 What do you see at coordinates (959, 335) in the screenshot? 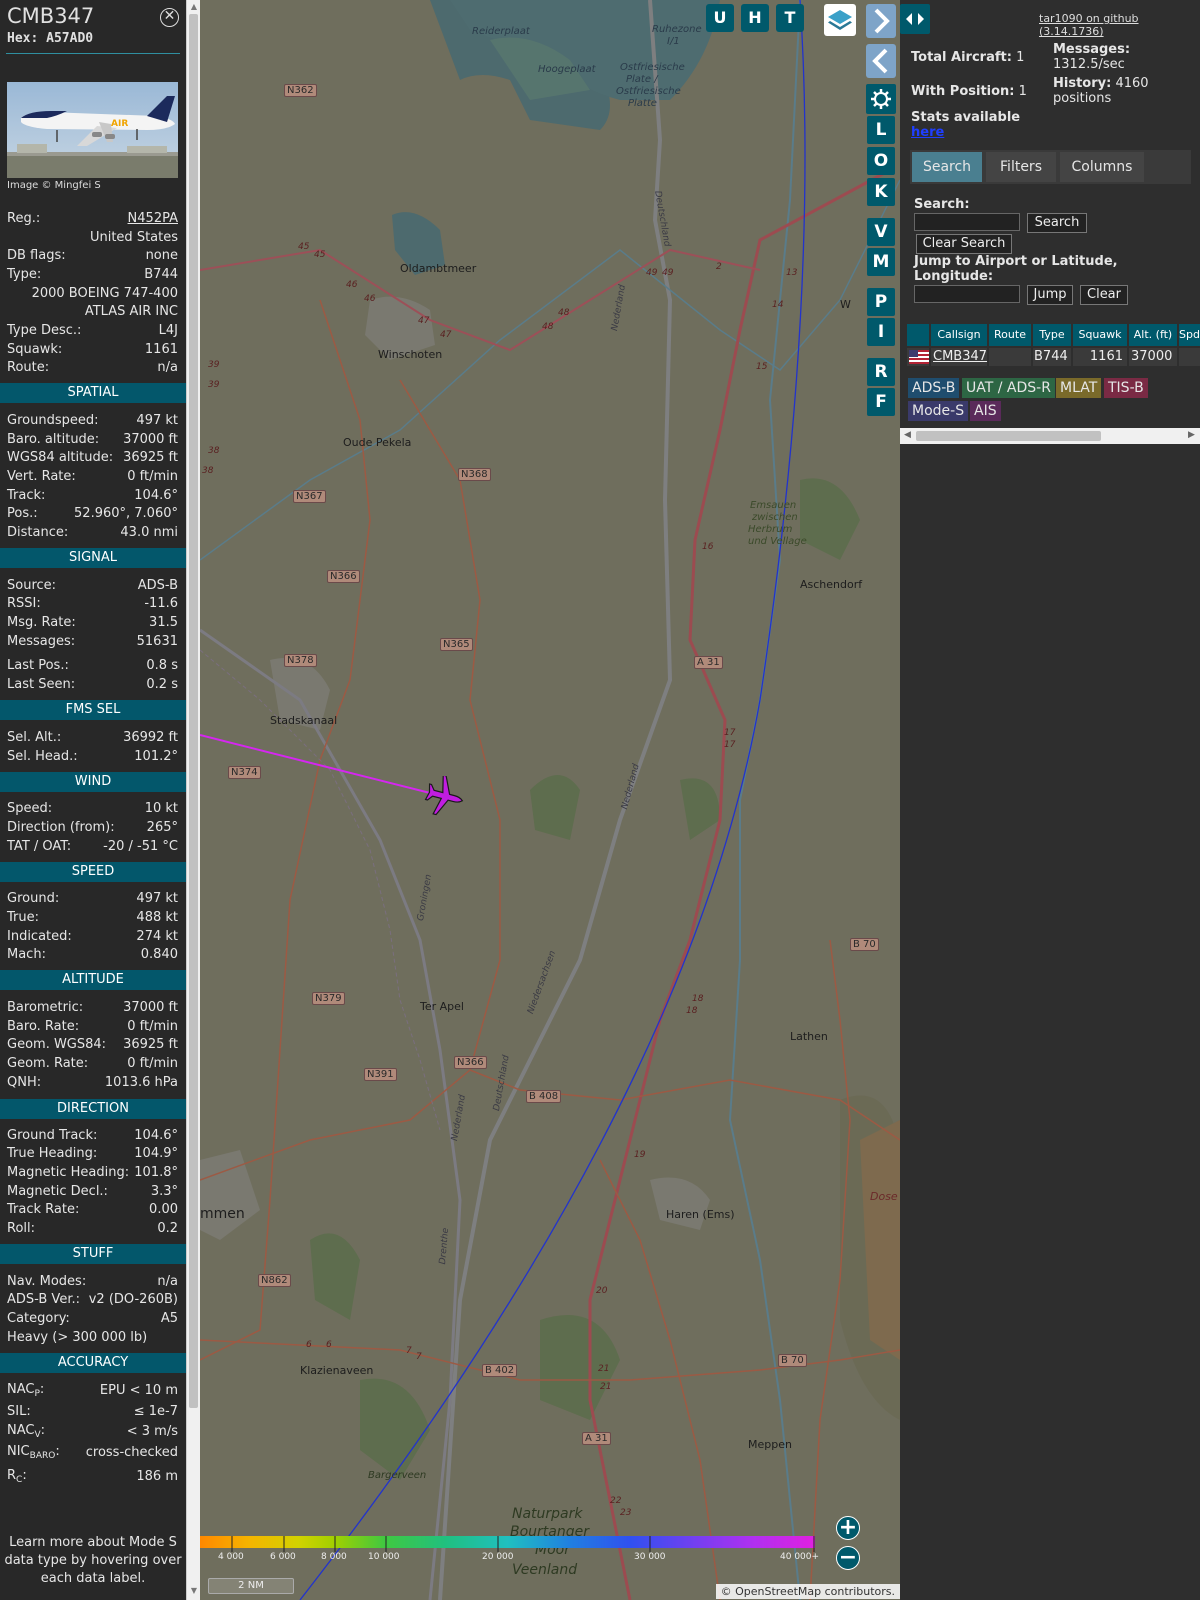
I see `column-header-callsign: Callsign` at bounding box center [959, 335].